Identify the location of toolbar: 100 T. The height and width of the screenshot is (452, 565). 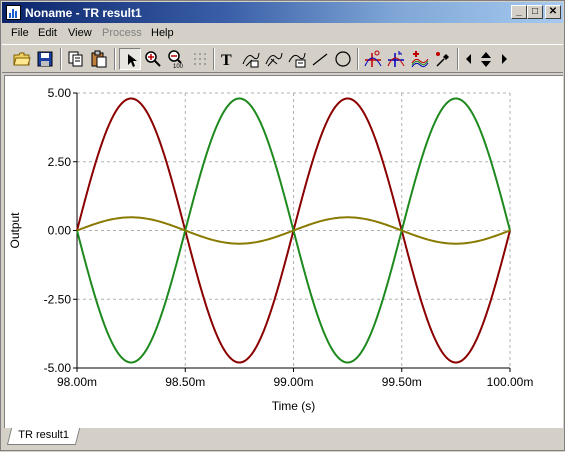
(282, 58).